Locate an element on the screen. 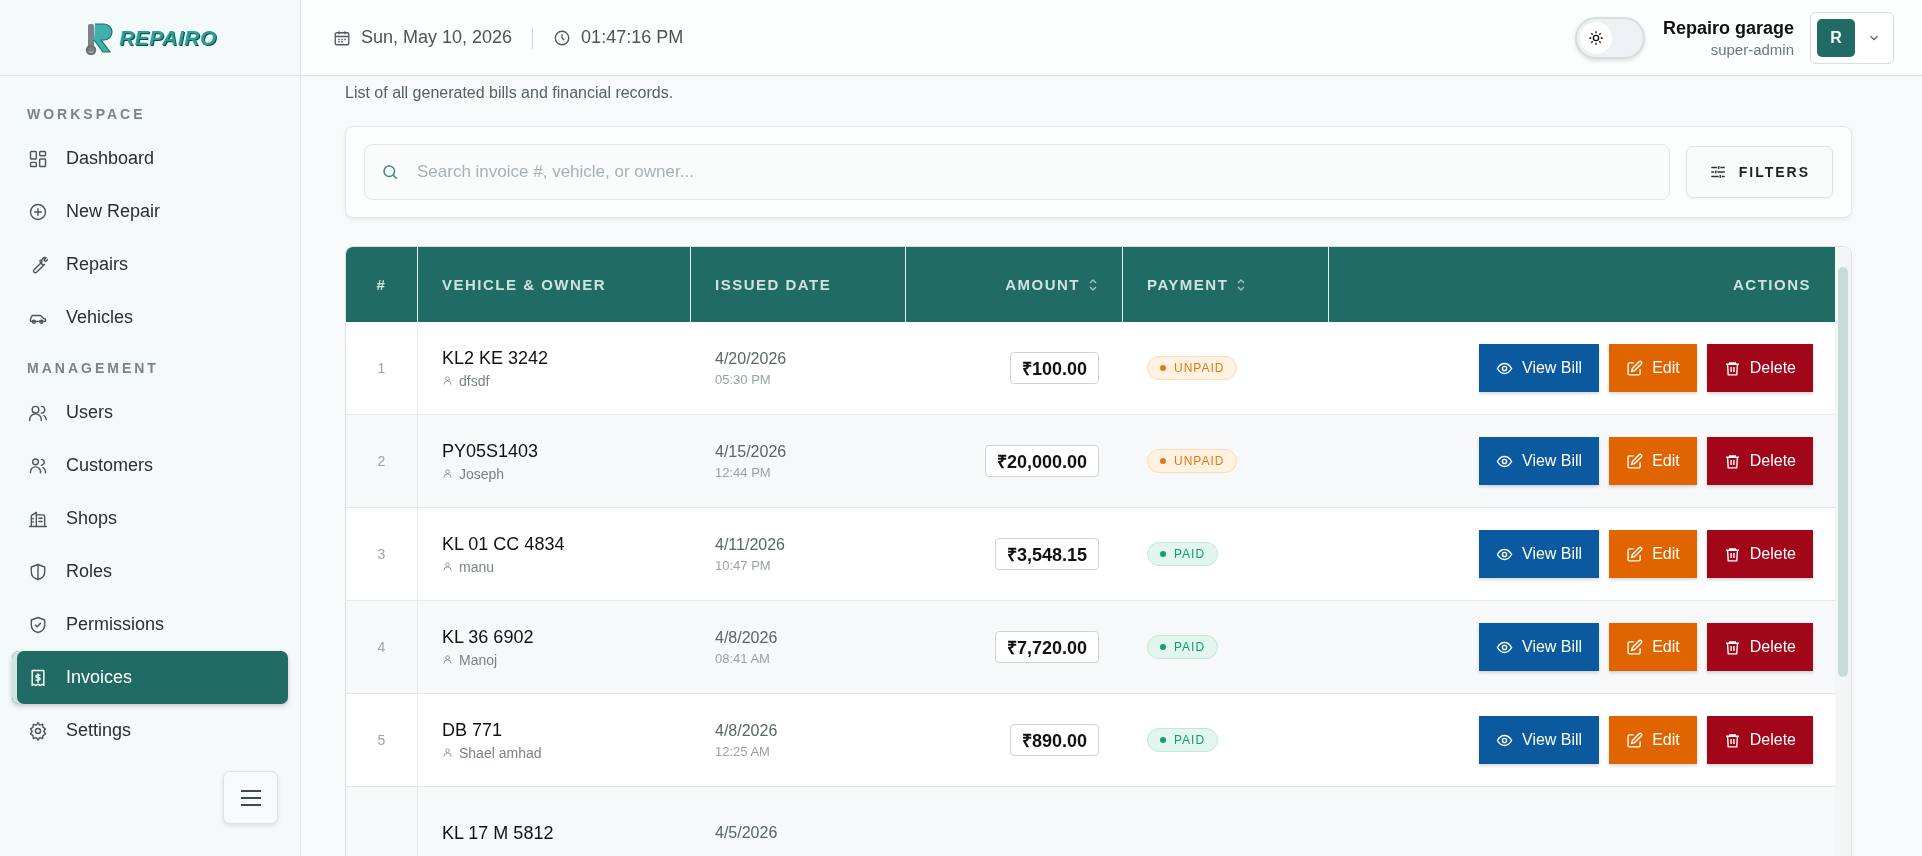 Image resolution: width=1922 pixels, height=856 pixels. shieldcheck-icon is located at coordinates (38, 624).